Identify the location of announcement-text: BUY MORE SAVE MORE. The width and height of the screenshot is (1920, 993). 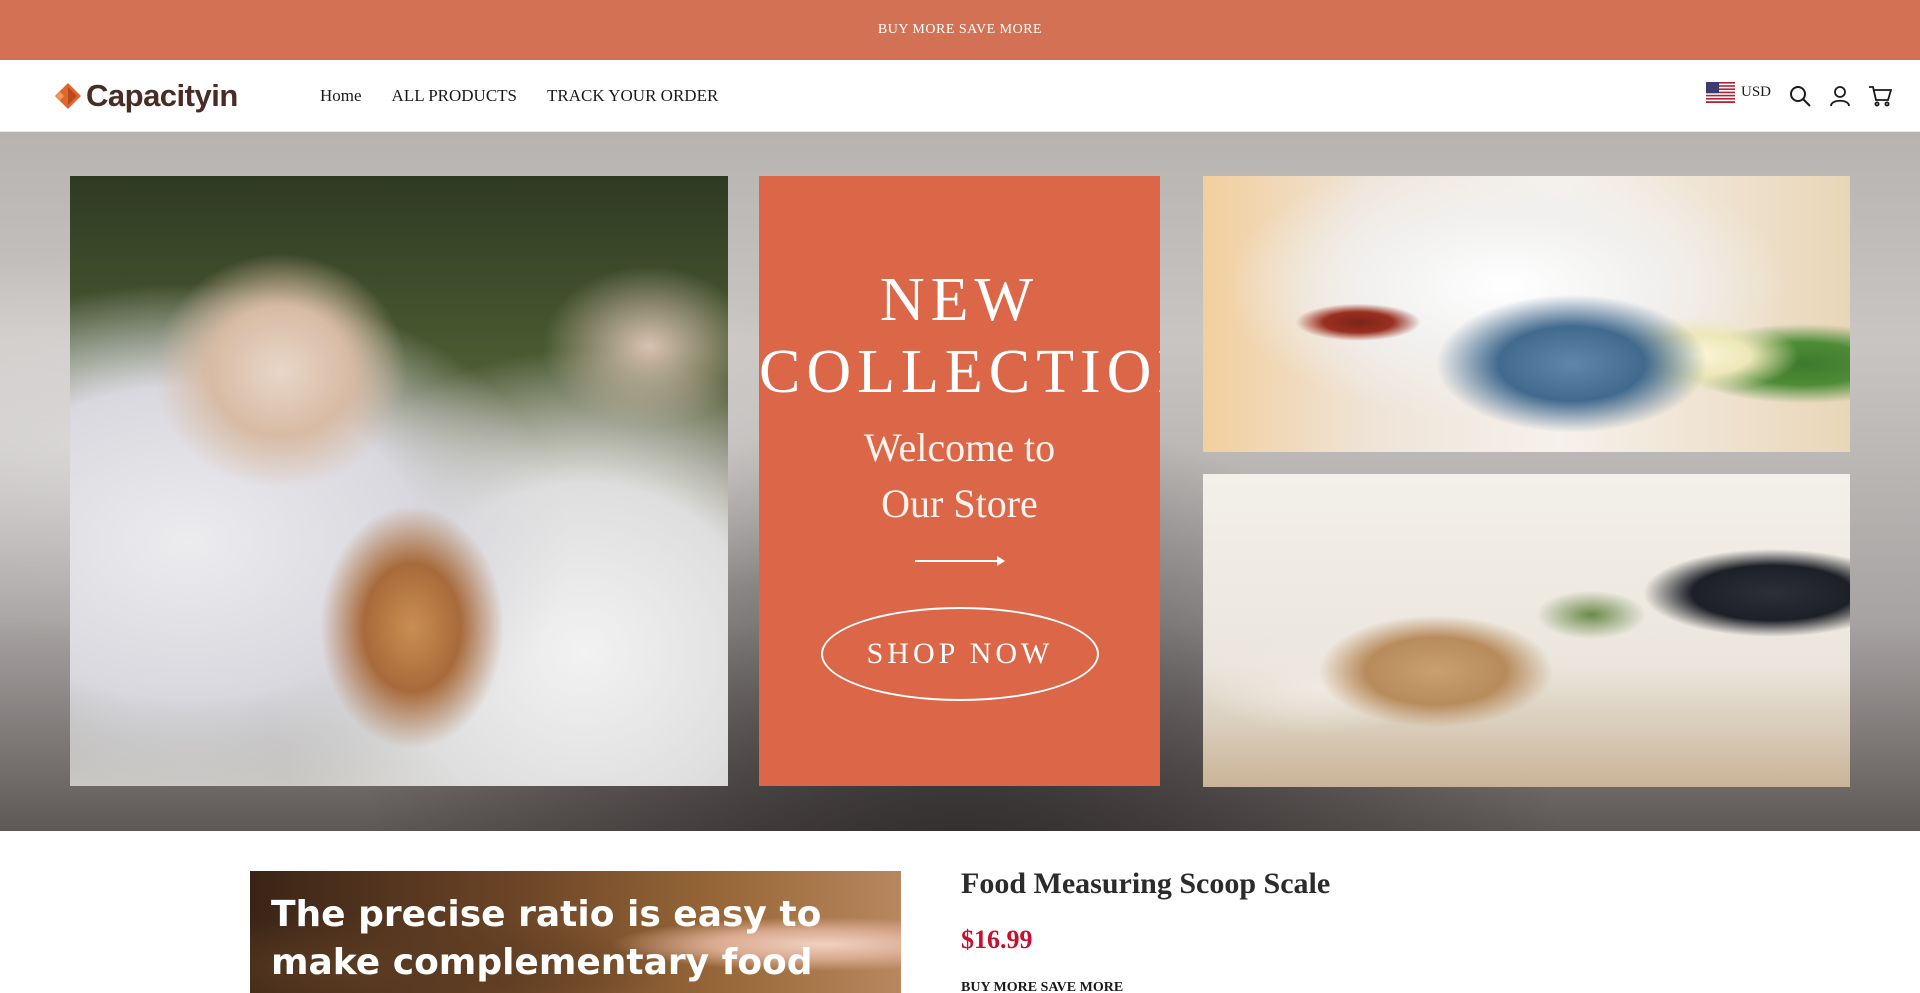
(960, 29).